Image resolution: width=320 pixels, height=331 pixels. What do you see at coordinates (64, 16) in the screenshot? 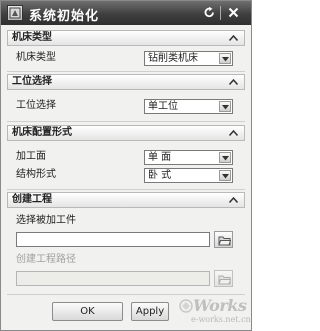
I see `dialog-title: 系统初始化` at bounding box center [64, 16].